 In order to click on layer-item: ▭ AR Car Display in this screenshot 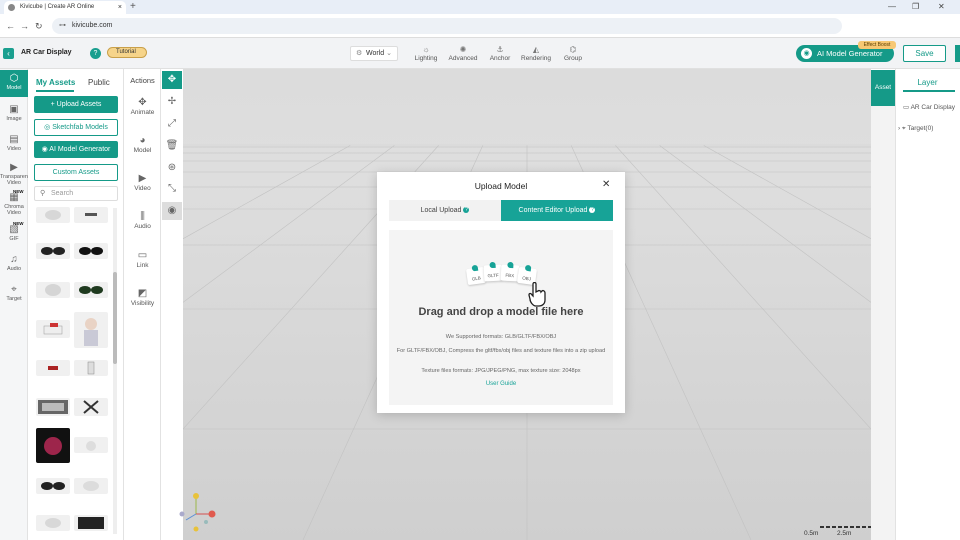, I will do `click(929, 107)`.